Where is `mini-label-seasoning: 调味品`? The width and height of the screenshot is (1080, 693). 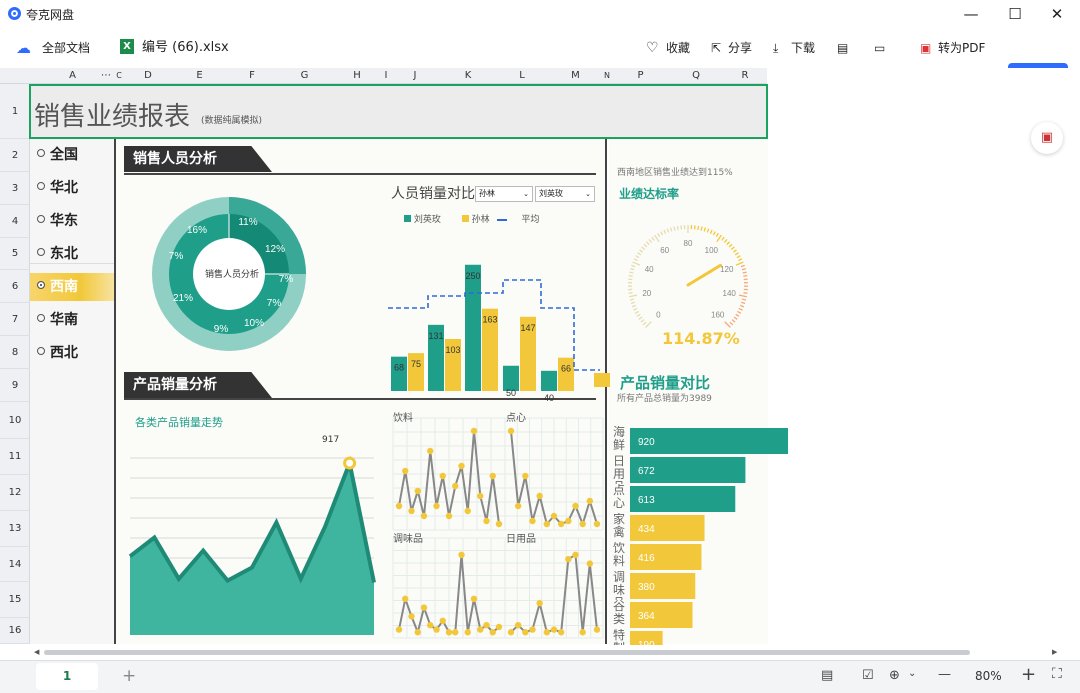
mini-label-seasoning: 调味品 is located at coordinates (408, 539).